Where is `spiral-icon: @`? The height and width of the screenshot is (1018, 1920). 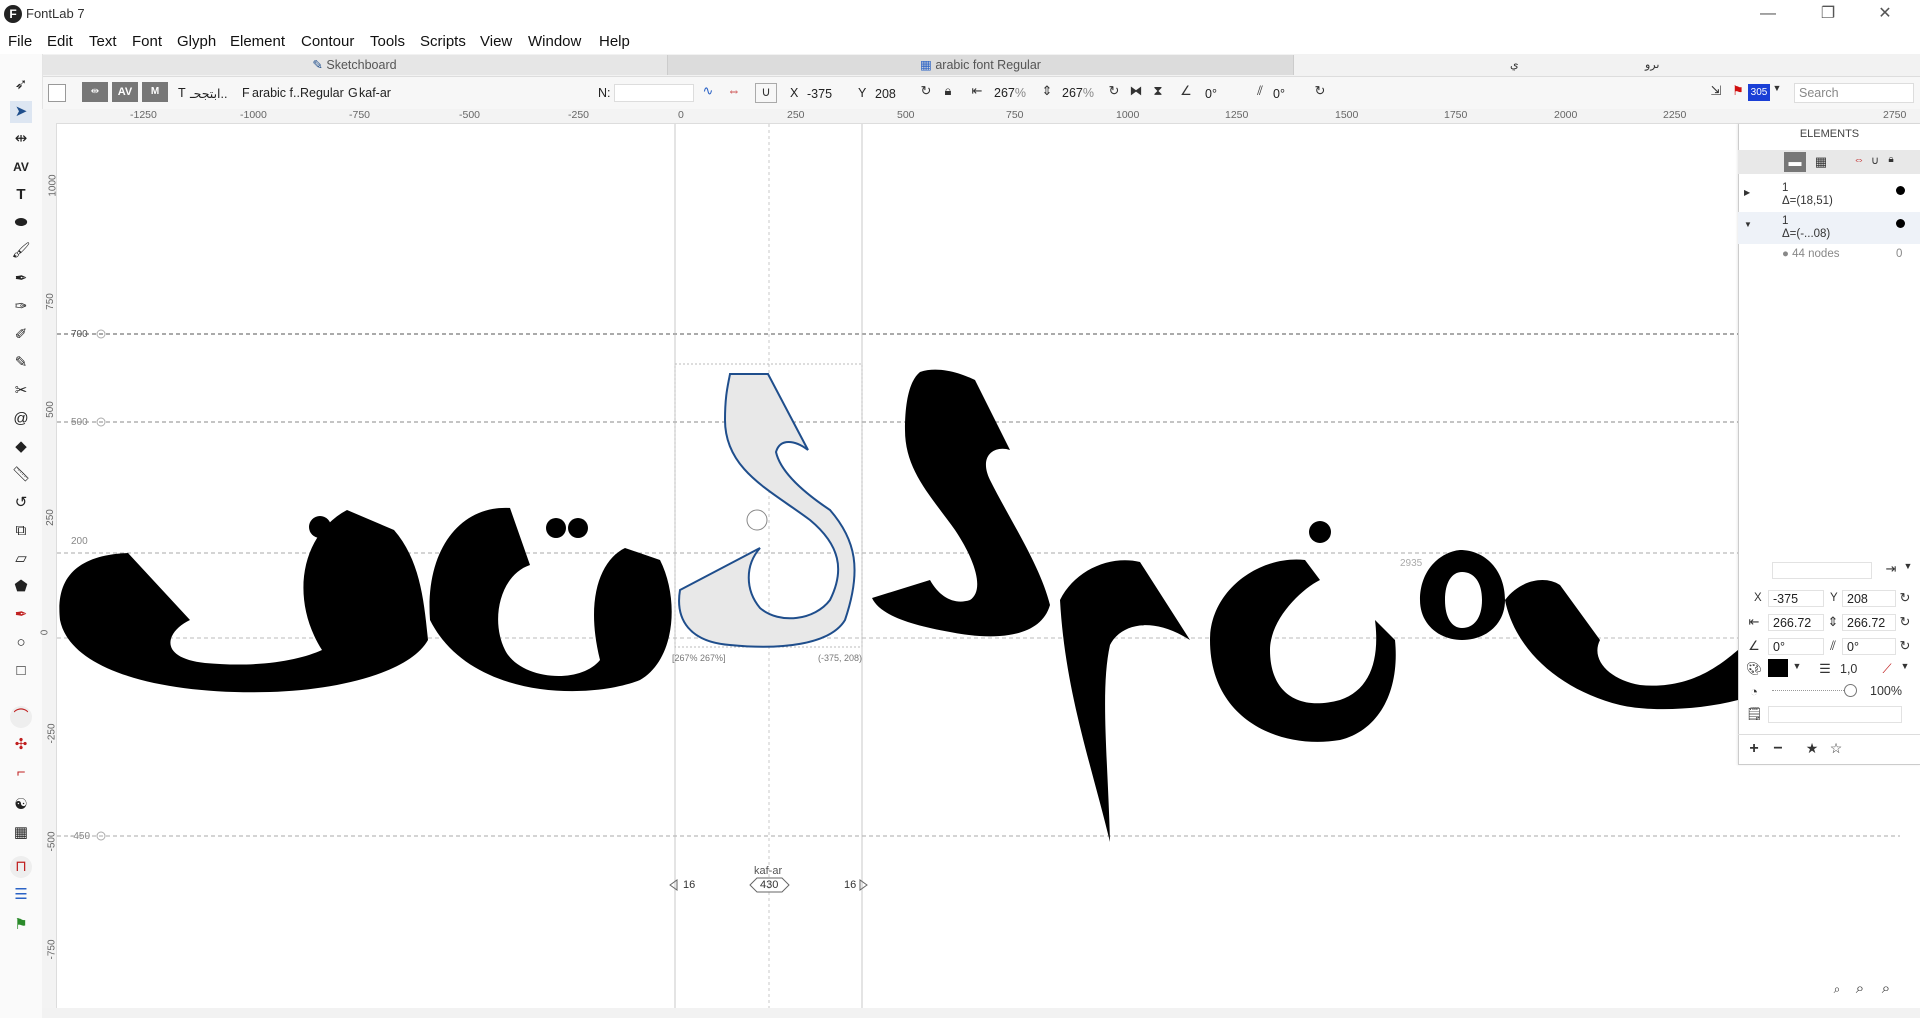
spiral-icon: @ is located at coordinates (21, 419).